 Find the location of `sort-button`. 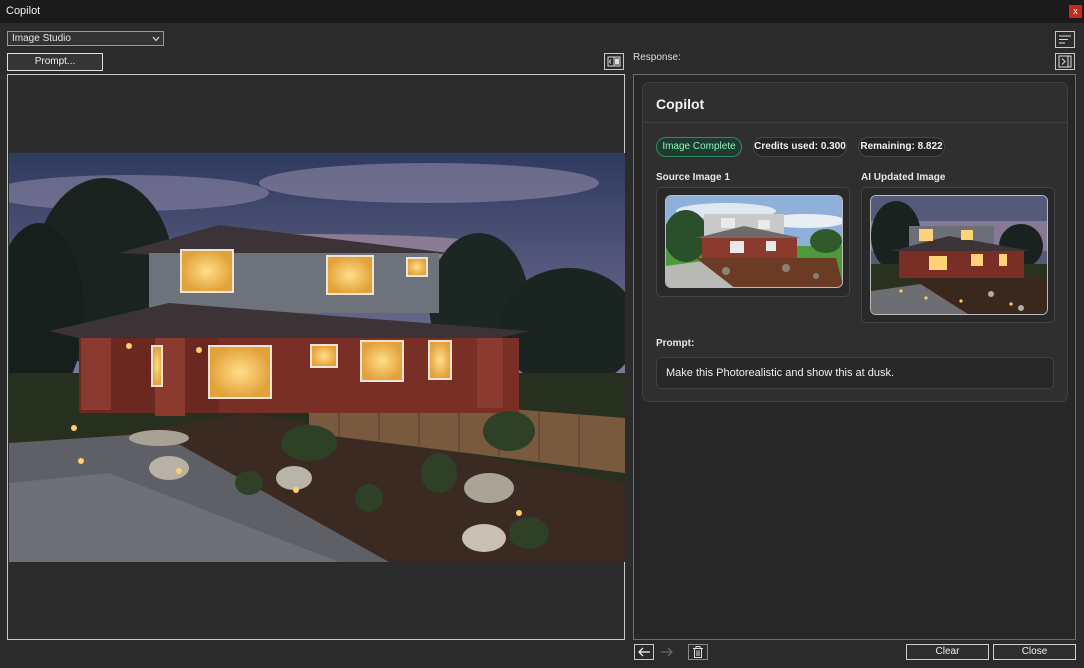

sort-button is located at coordinates (1065, 39).